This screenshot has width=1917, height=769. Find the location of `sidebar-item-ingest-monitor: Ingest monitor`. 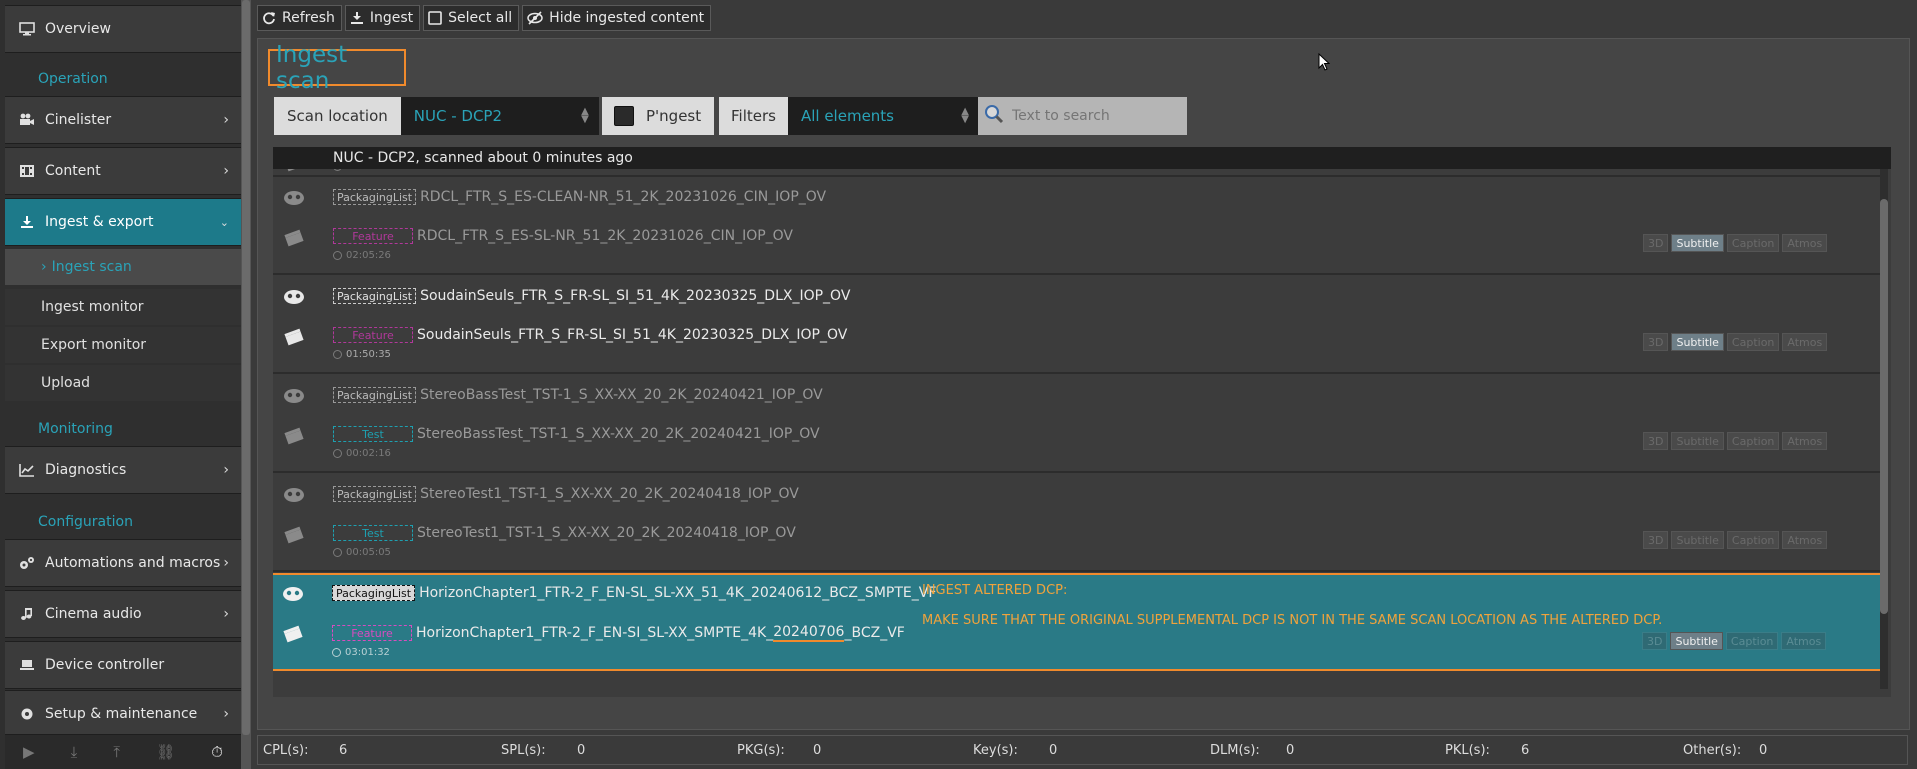

sidebar-item-ingest-monitor: Ingest monitor is located at coordinates (123, 307).